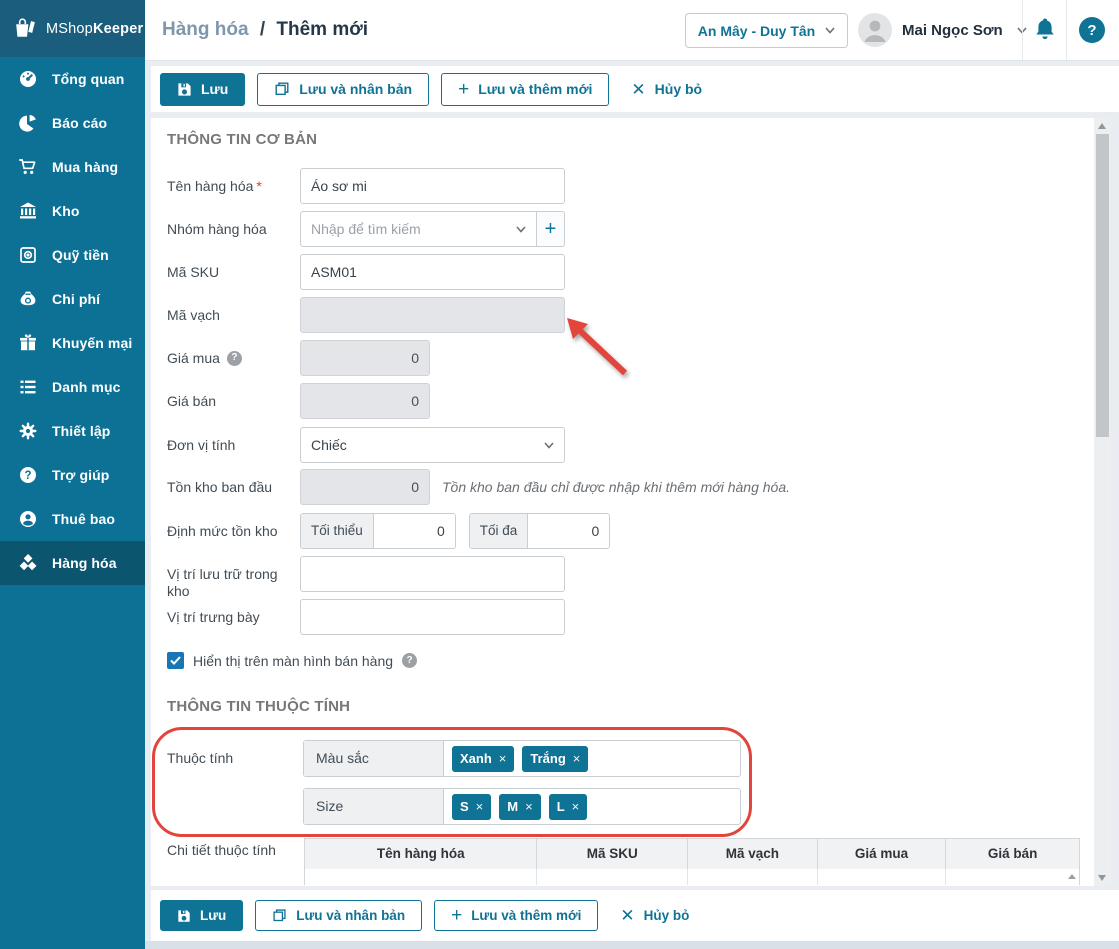 The image size is (1119, 949). Describe the element at coordinates (72, 343) in the screenshot. I see `sidebar-item-khuyen-mai: Khuyến mại` at that location.